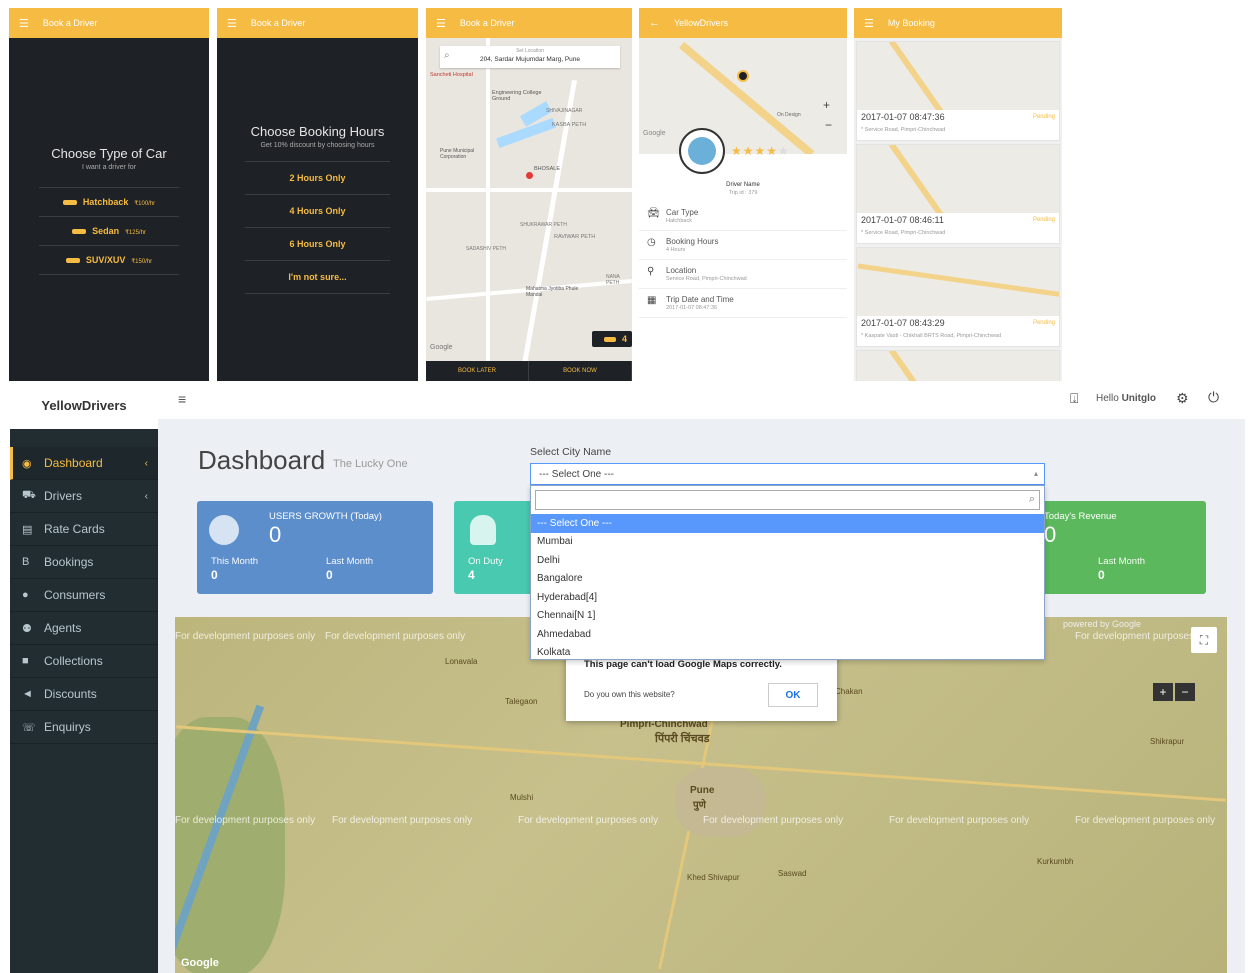  Describe the element at coordinates (793, 695) in the screenshot. I see `alert-ok-button: OK` at that location.